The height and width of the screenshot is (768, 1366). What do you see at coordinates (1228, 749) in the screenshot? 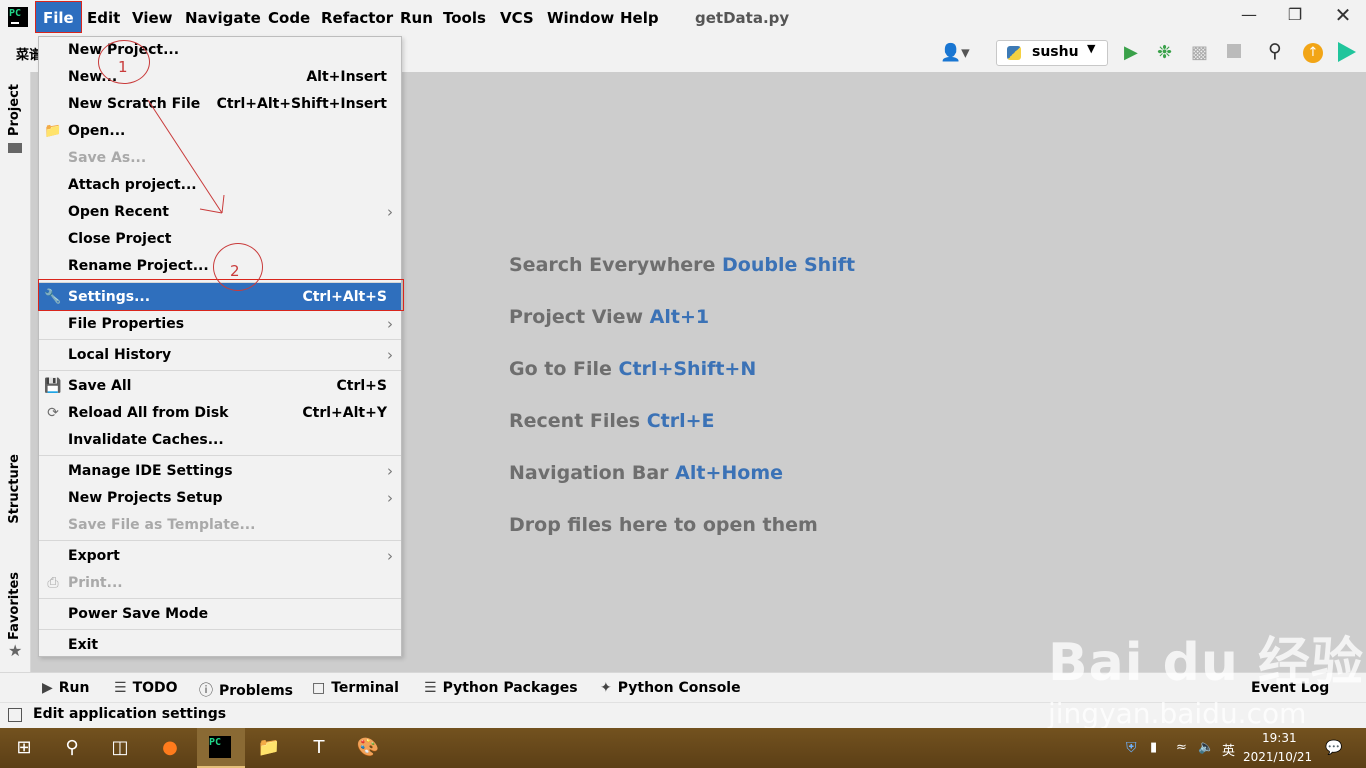
I see `ime-indicator: 英` at bounding box center [1228, 749].